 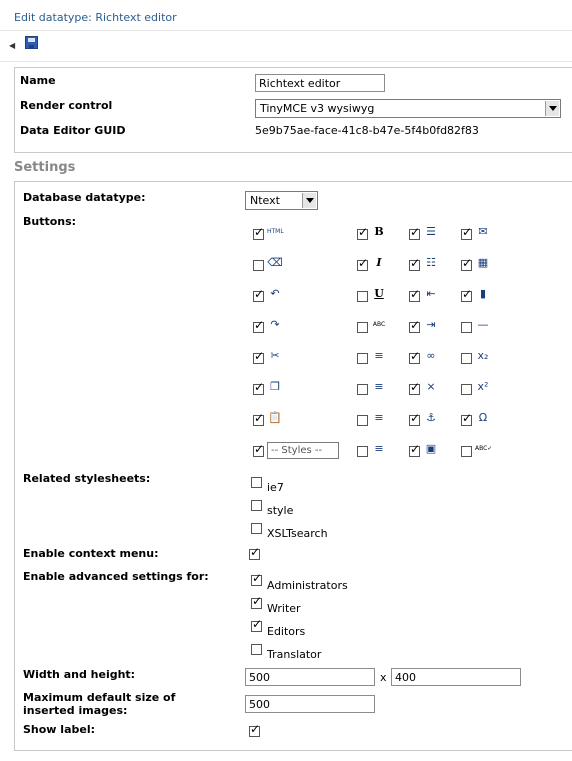 I want to click on table-icon: ▦, so click(x=483, y=262).